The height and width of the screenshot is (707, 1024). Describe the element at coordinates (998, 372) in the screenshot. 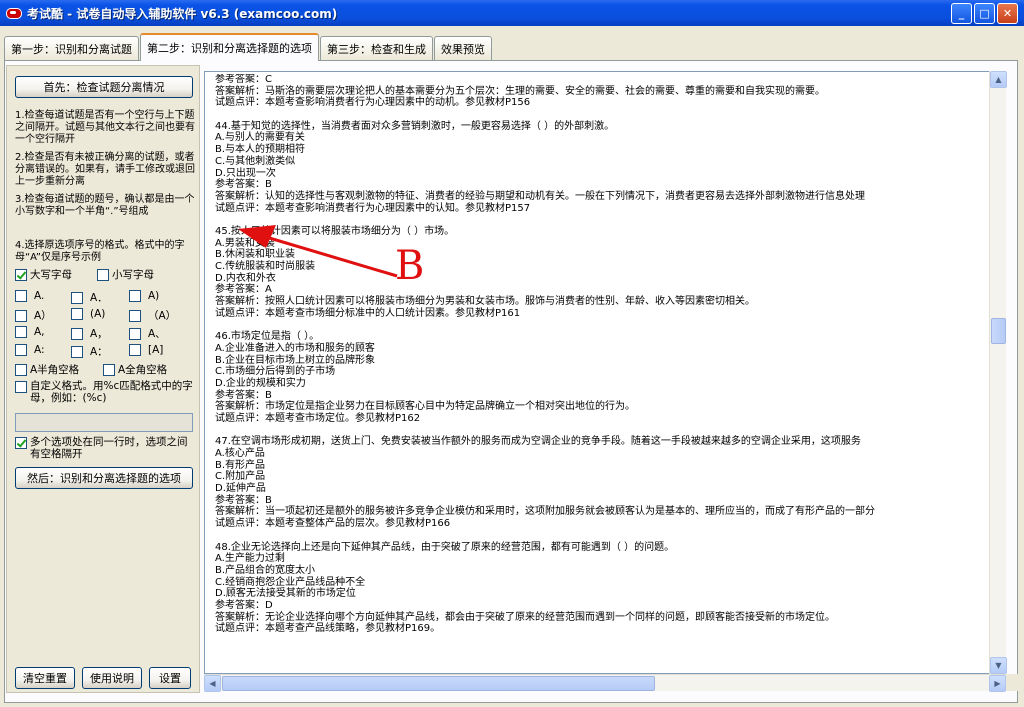

I see `vertical-scrollbar: ▲ ▼` at that location.